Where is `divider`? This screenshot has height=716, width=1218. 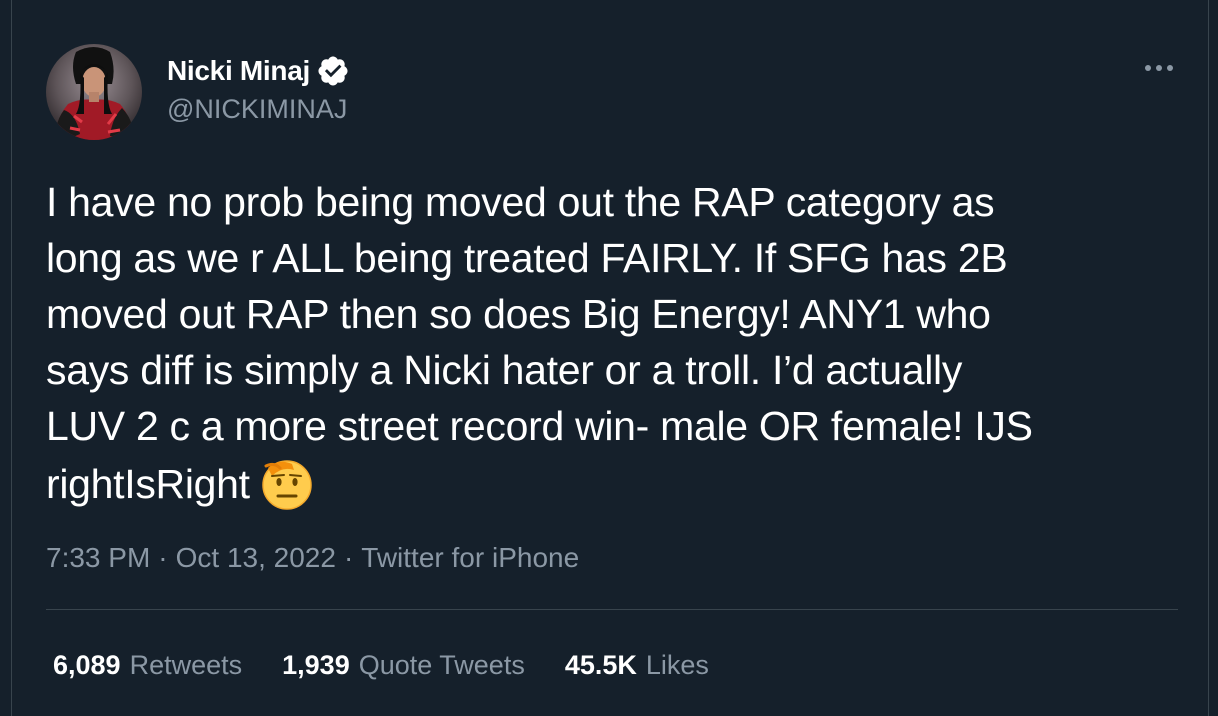 divider is located at coordinates (612, 609).